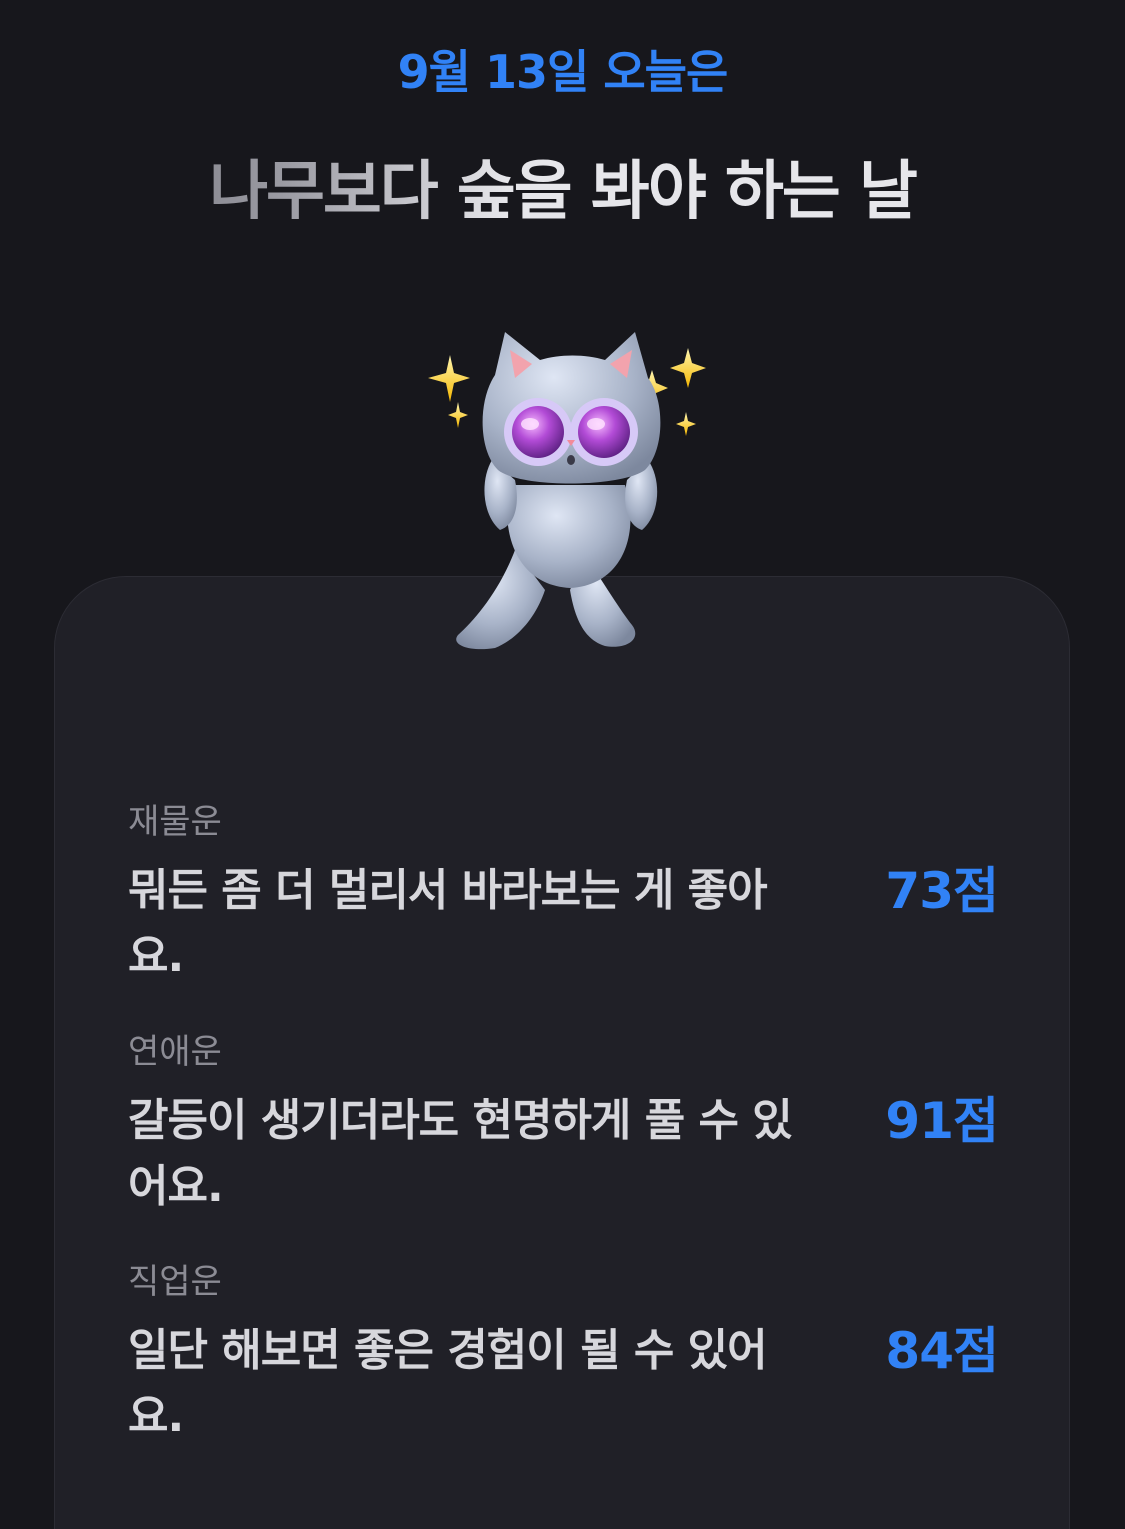 The width and height of the screenshot is (1125, 1529). I want to click on fortune-item-career: 직업운 일단 해보면 좋은 경험이 될 수 있어요. 84점, so click(563, 1375).